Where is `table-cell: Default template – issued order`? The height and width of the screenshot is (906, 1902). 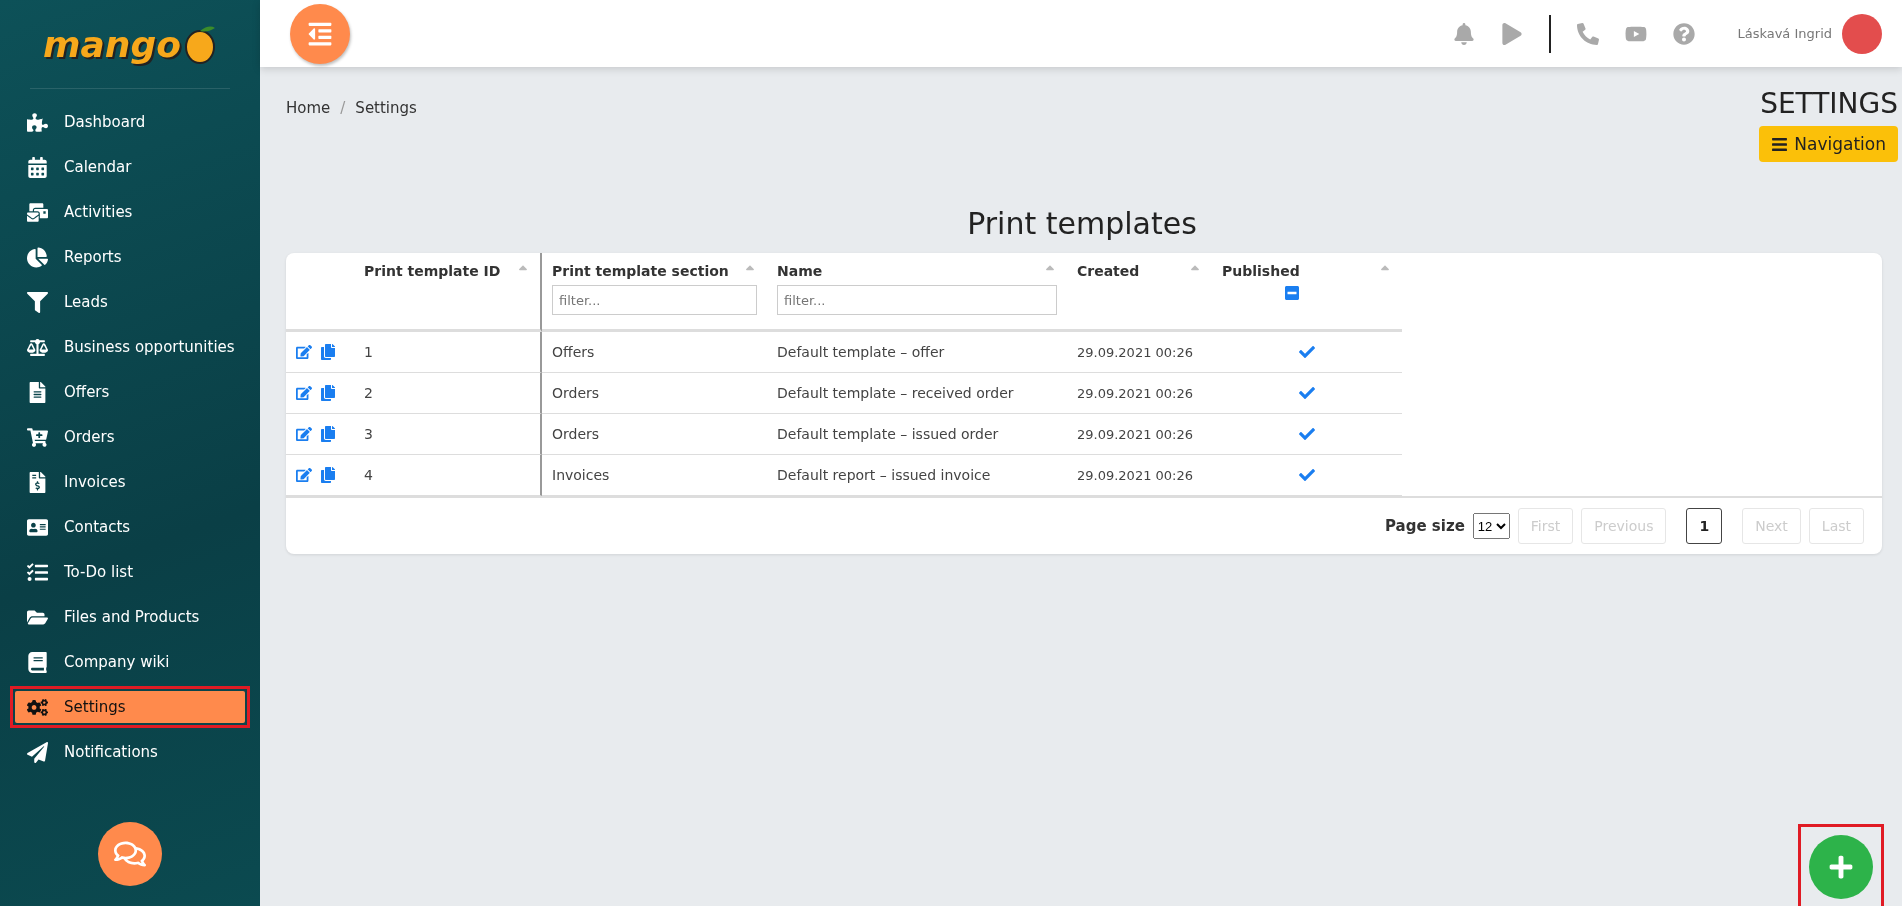 table-cell: Default template – issued order is located at coordinates (917, 434).